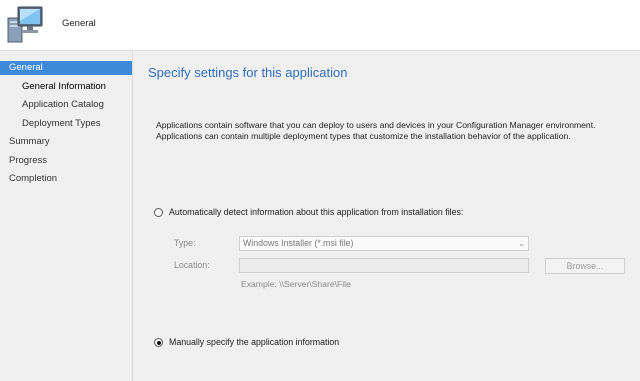 Image resolution: width=640 pixels, height=381 pixels. What do you see at coordinates (25, 24) in the screenshot?
I see `computer-monitor-icon` at bounding box center [25, 24].